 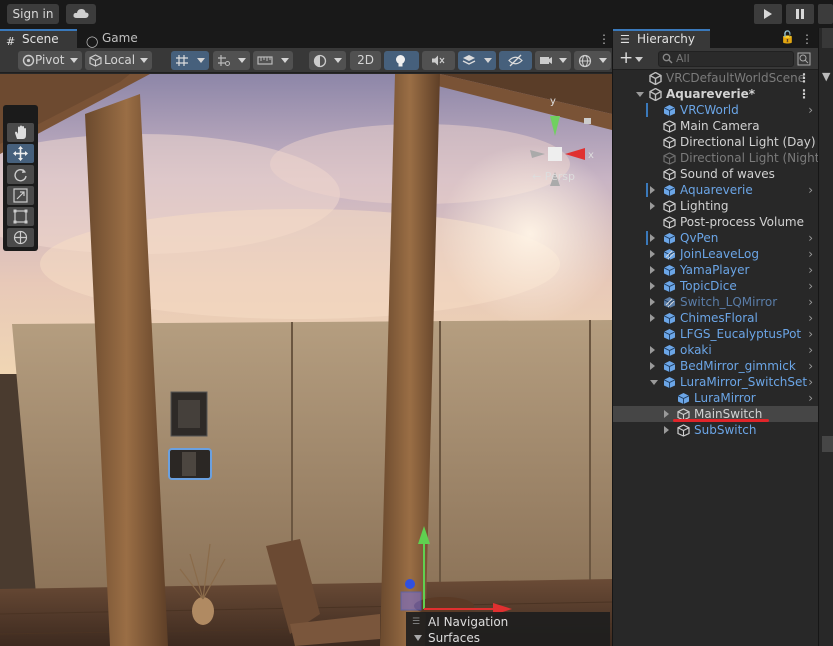 I want to click on scene-tab-bar: # Scene ◯ Game ⋮, so click(x=306, y=38).